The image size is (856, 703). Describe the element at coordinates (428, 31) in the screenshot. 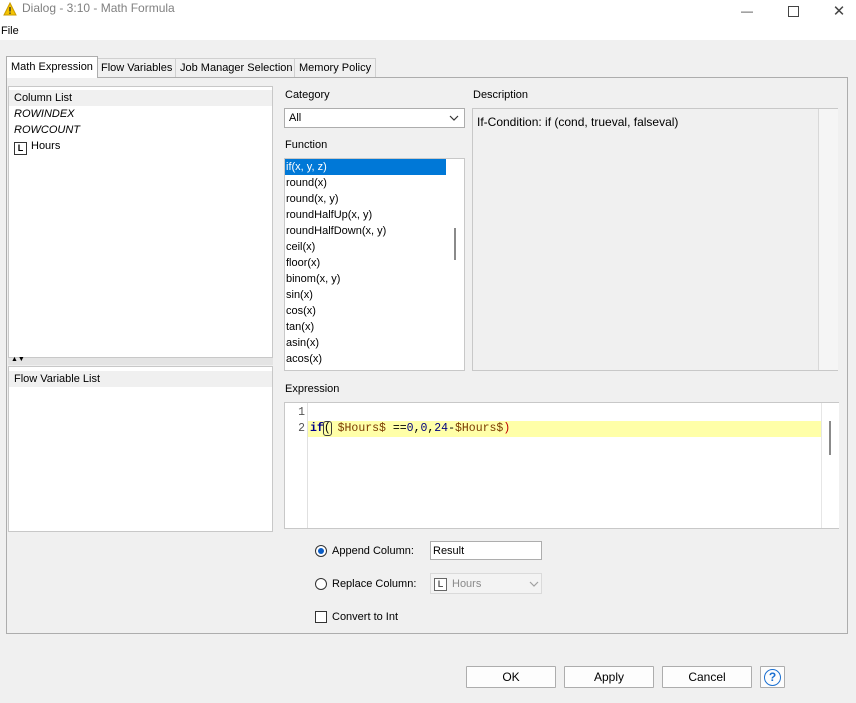

I see `menu-bar` at that location.